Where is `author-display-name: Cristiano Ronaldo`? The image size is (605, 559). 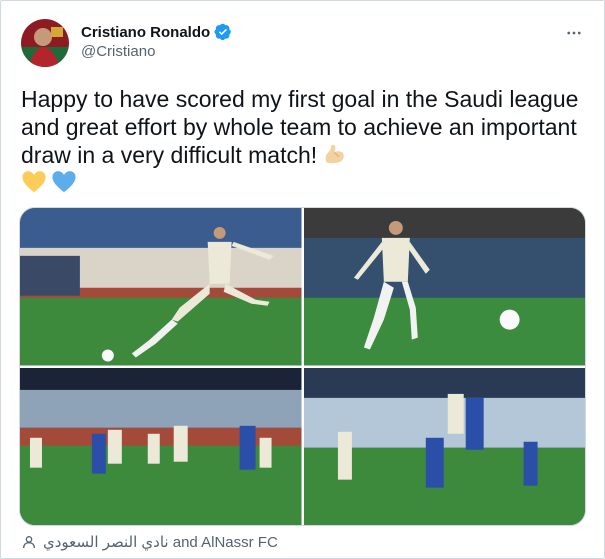 author-display-name: Cristiano Ronaldo is located at coordinates (145, 32).